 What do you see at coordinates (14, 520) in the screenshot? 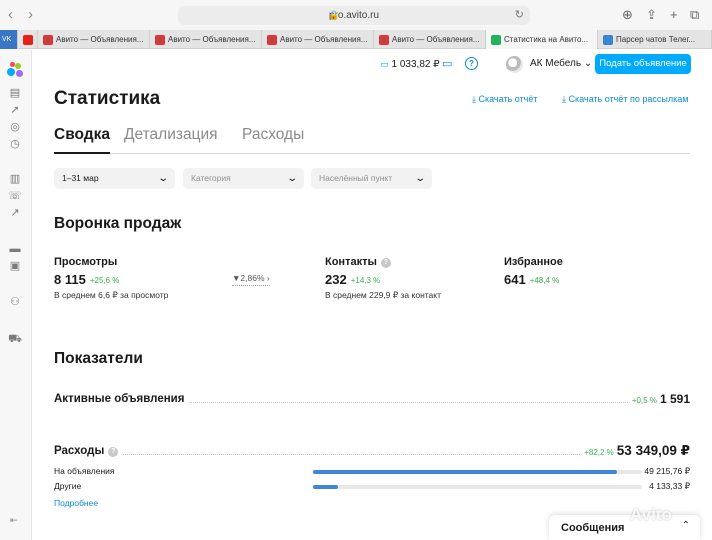
I see `collapse-icon: ⇤` at bounding box center [14, 520].